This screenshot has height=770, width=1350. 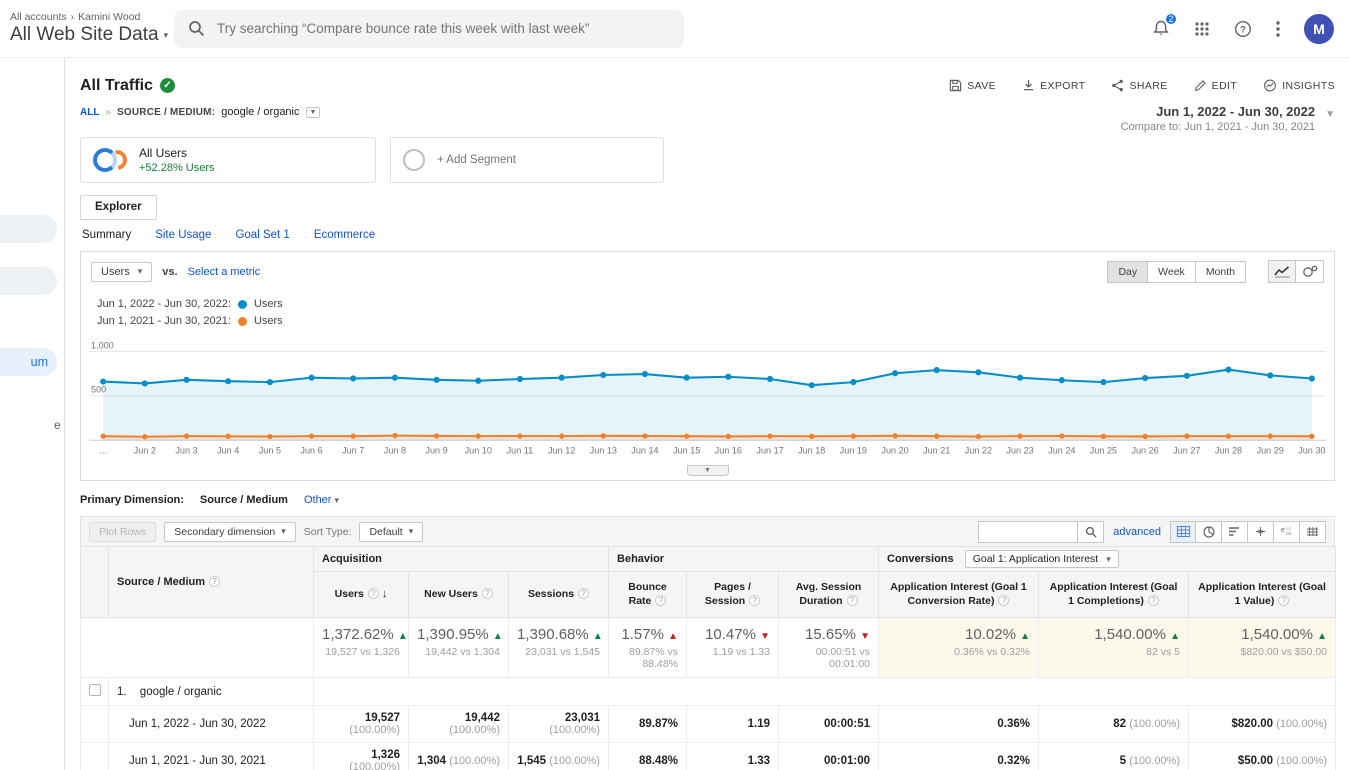 I want to click on chart-collapse-handle: ▼, so click(x=707, y=470).